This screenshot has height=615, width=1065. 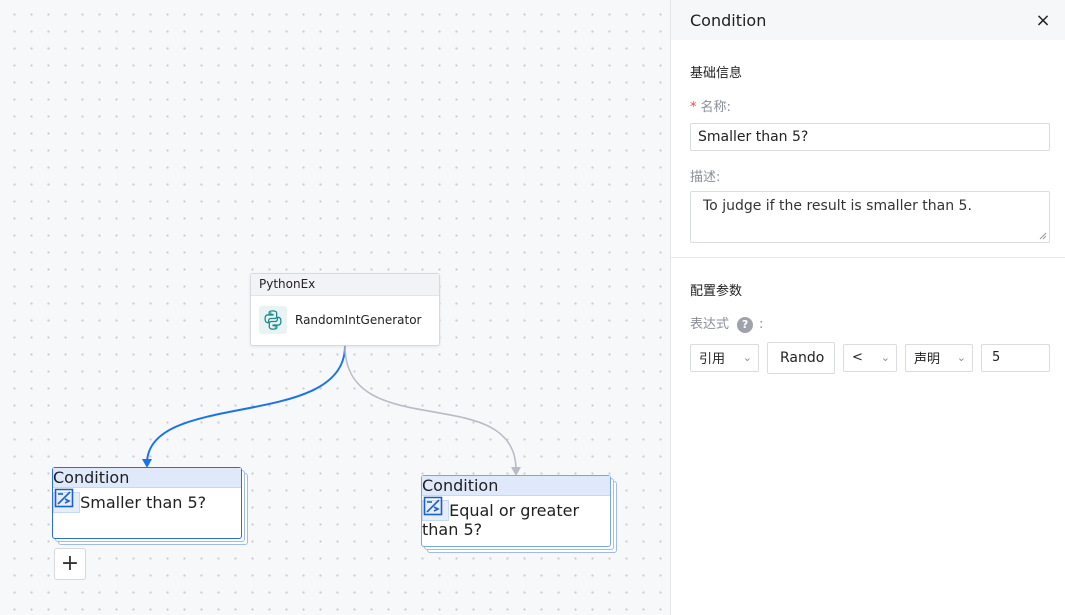 I want to click on left-type-select: 引用 ⌄, so click(x=724, y=357).